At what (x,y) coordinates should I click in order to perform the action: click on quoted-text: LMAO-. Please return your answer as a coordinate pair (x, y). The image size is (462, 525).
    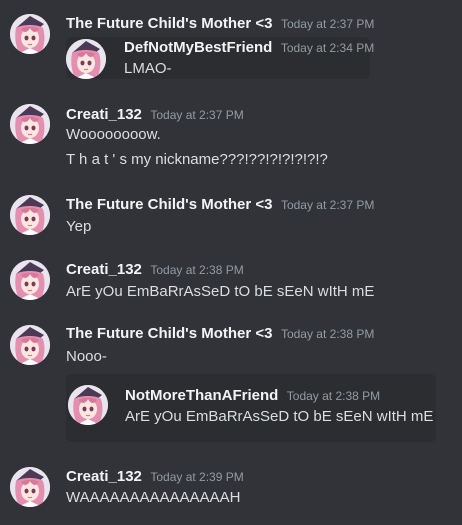
    Looking at the image, I should click on (148, 68).